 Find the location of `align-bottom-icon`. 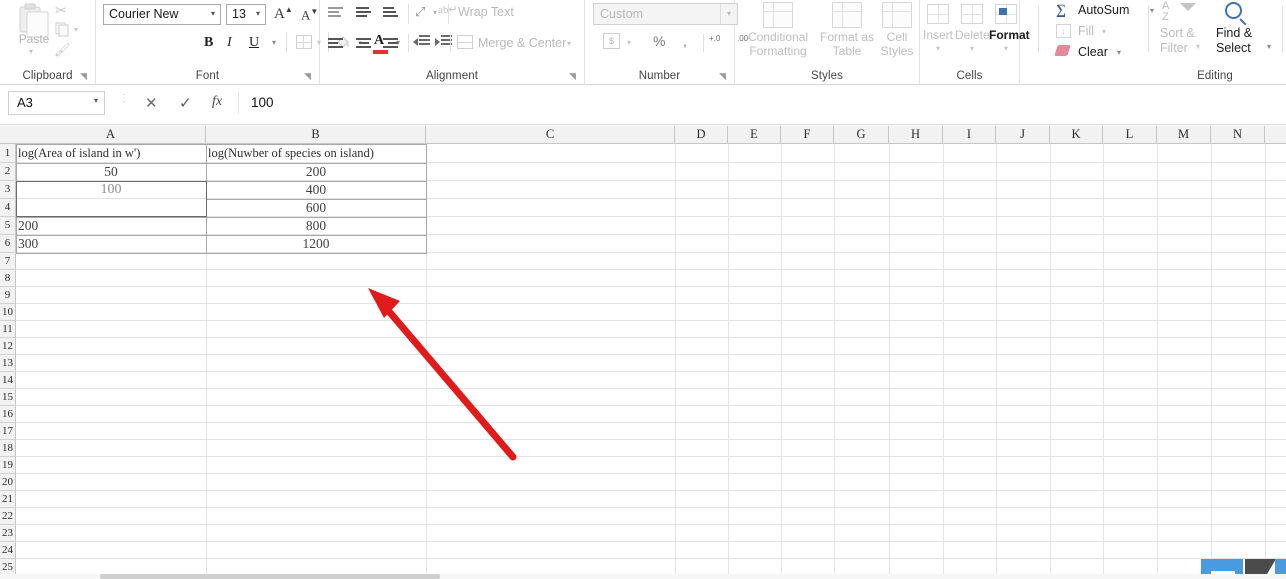

align-bottom-icon is located at coordinates (391, 13).